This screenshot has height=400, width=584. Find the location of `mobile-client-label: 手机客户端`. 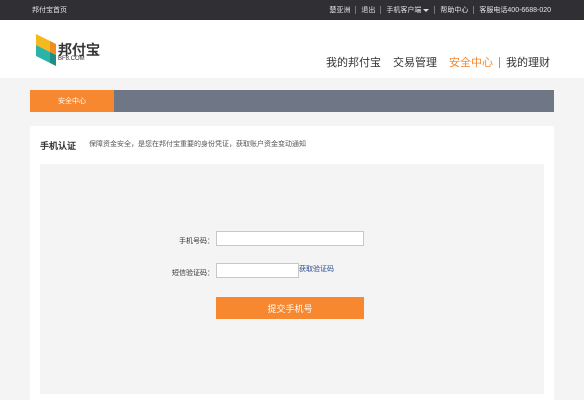

mobile-client-label: 手机客户端 is located at coordinates (404, 10).